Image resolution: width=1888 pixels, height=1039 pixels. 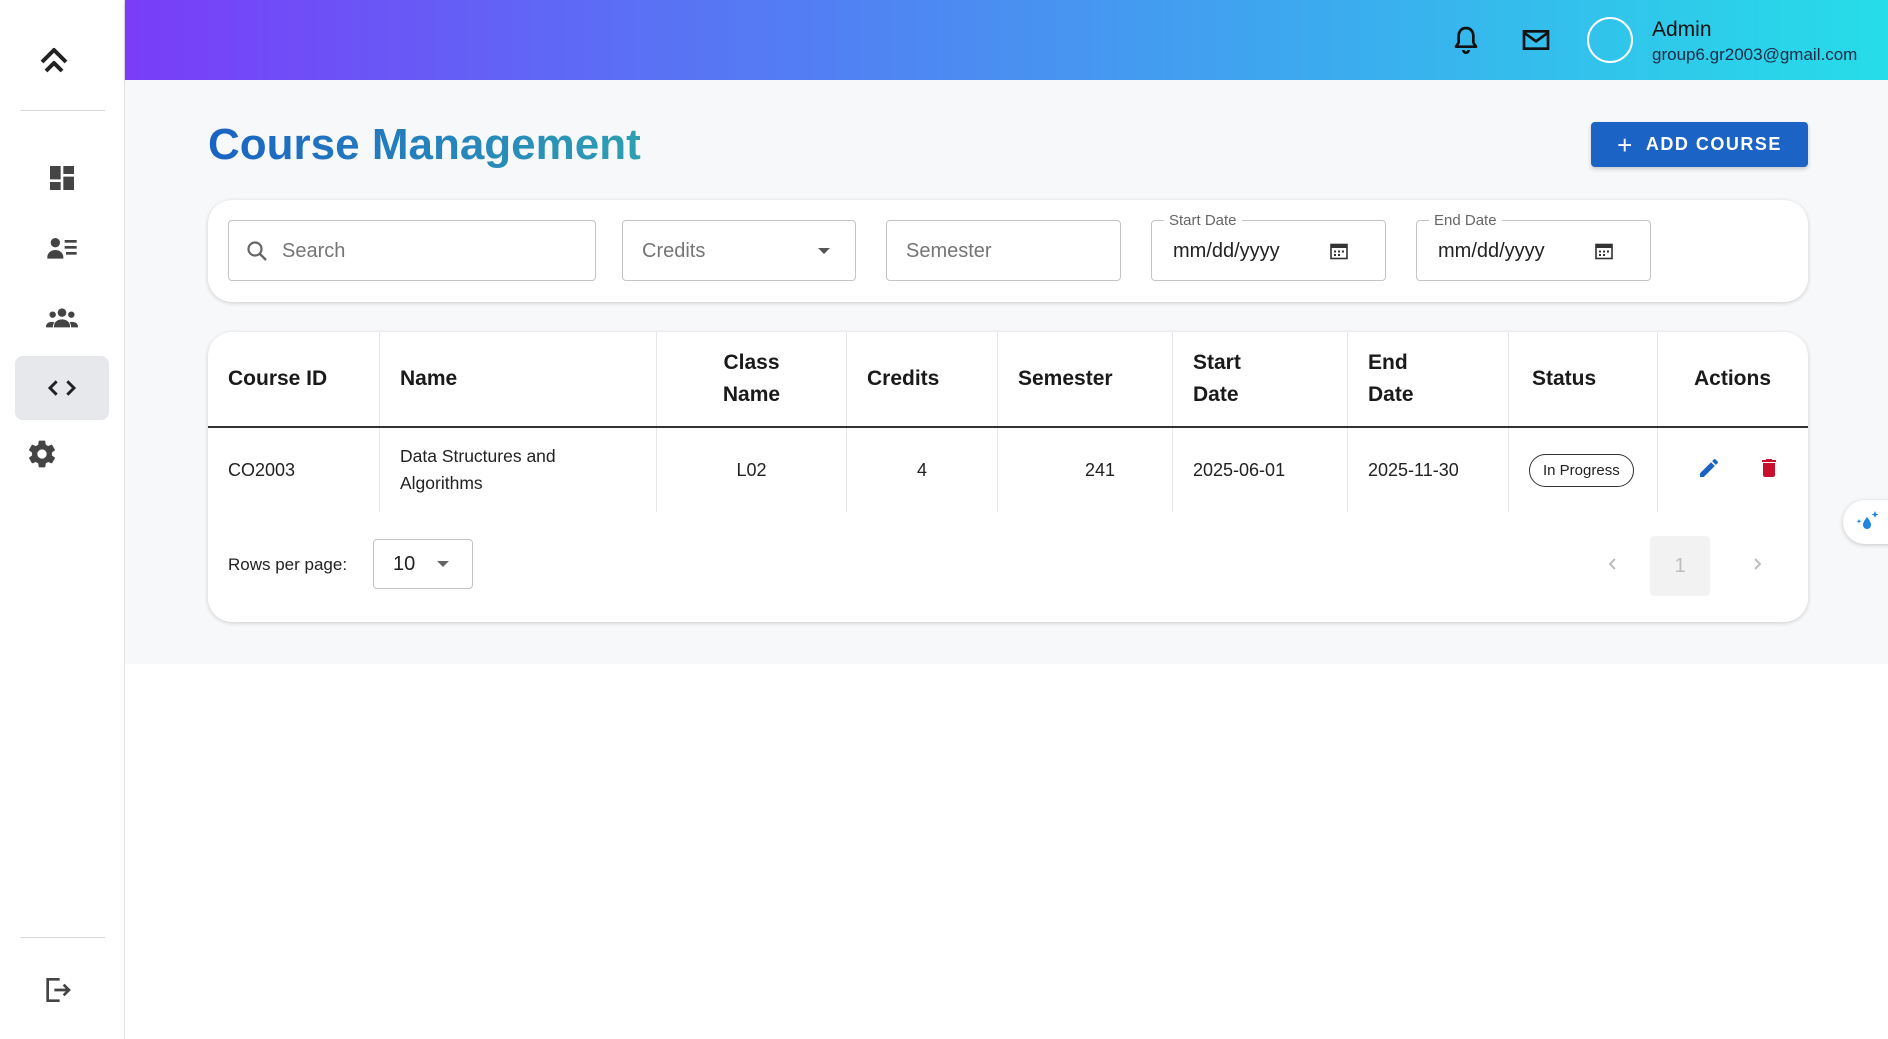 I want to click on col-name: Name, so click(x=518, y=379).